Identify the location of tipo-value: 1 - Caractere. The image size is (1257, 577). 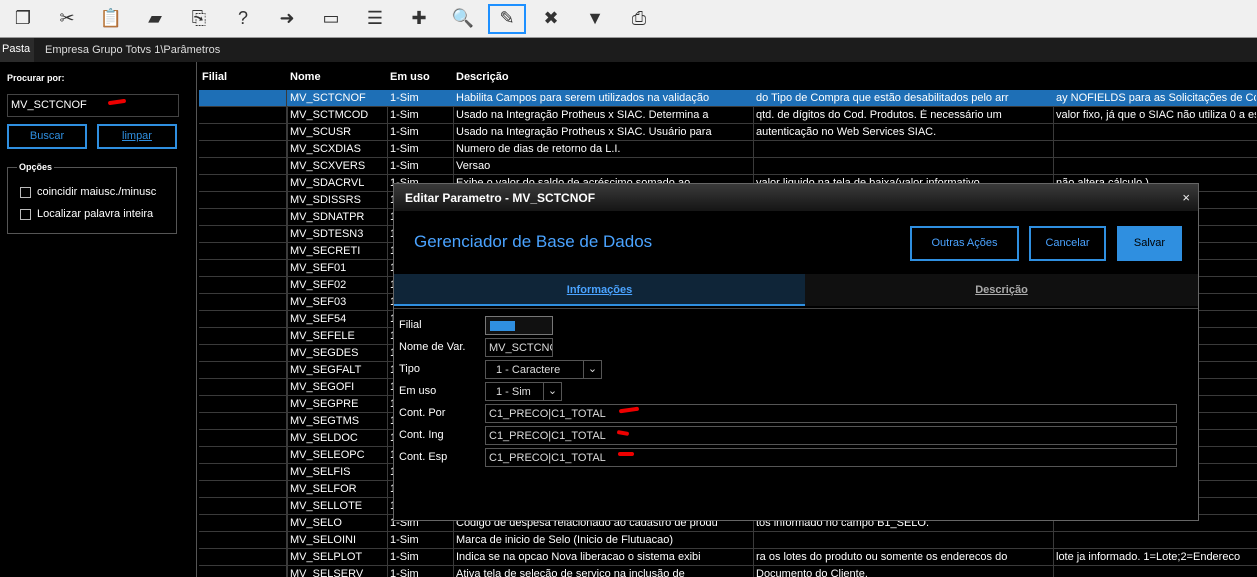
(528, 370).